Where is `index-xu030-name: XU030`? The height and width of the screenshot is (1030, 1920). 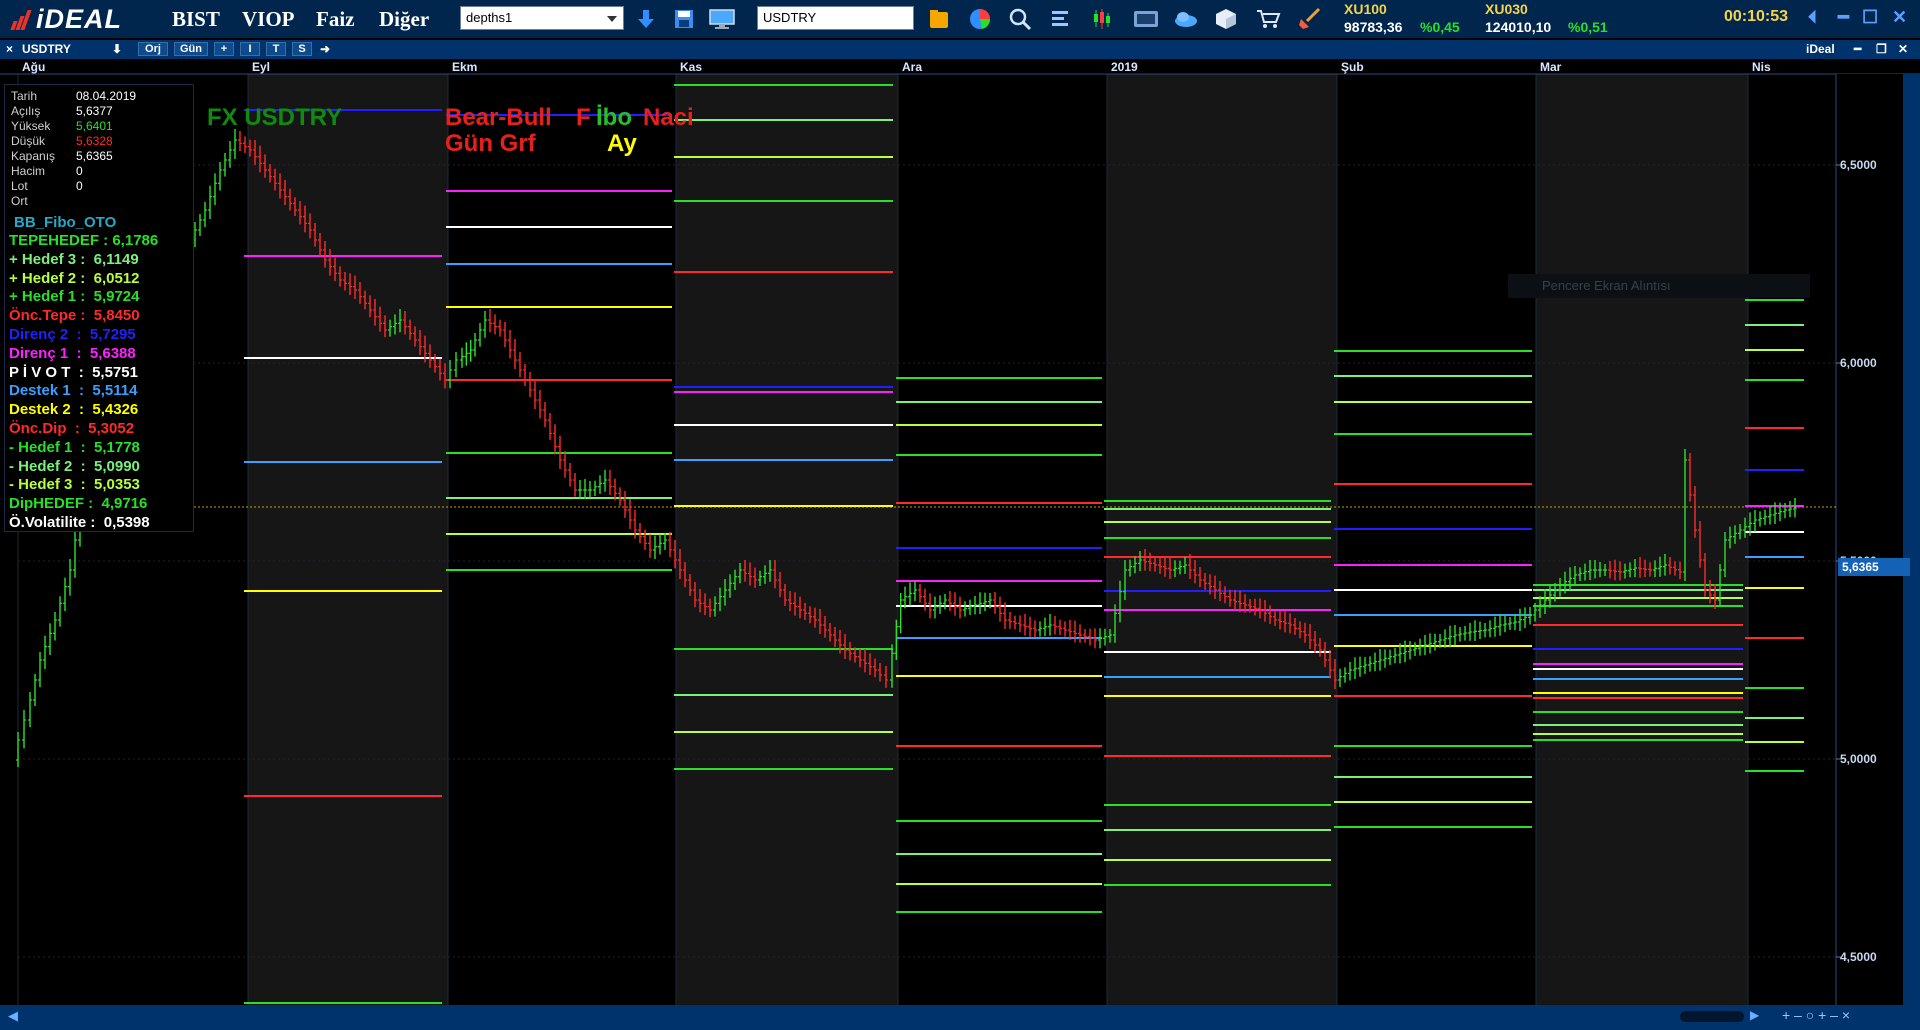
index-xu030-name: XU030 is located at coordinates (1506, 9).